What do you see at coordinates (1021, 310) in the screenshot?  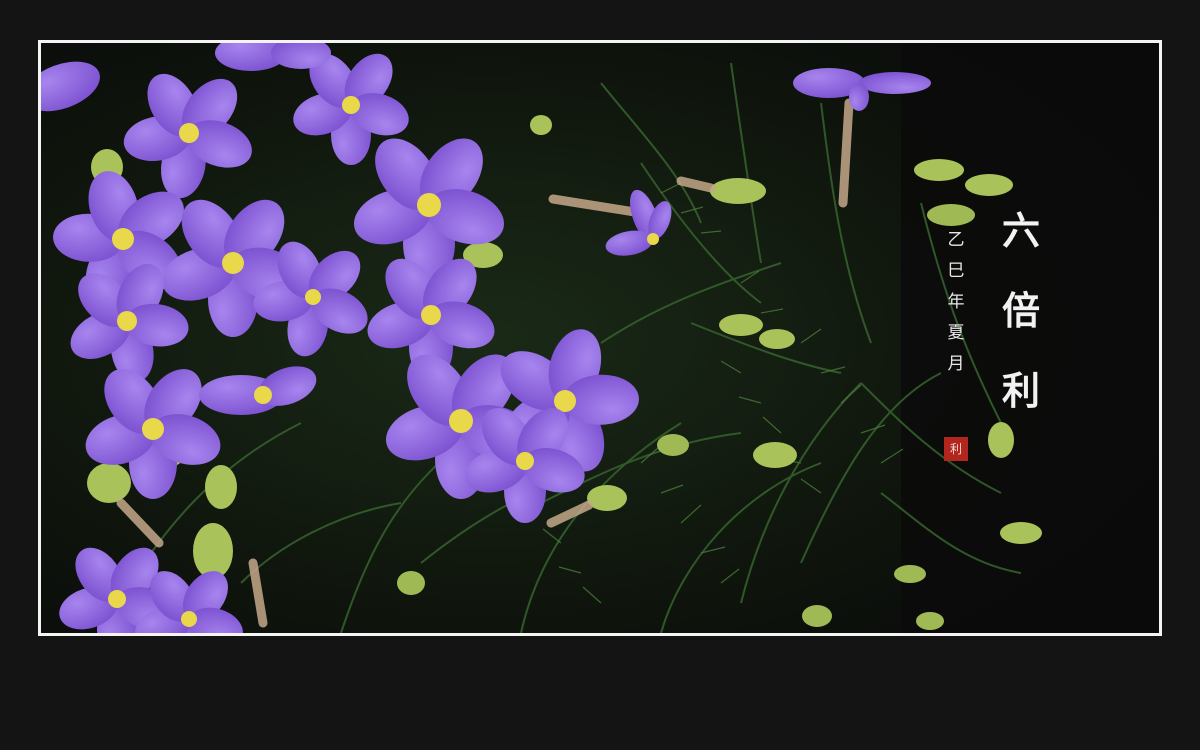 I see `title-char: 倍` at bounding box center [1021, 310].